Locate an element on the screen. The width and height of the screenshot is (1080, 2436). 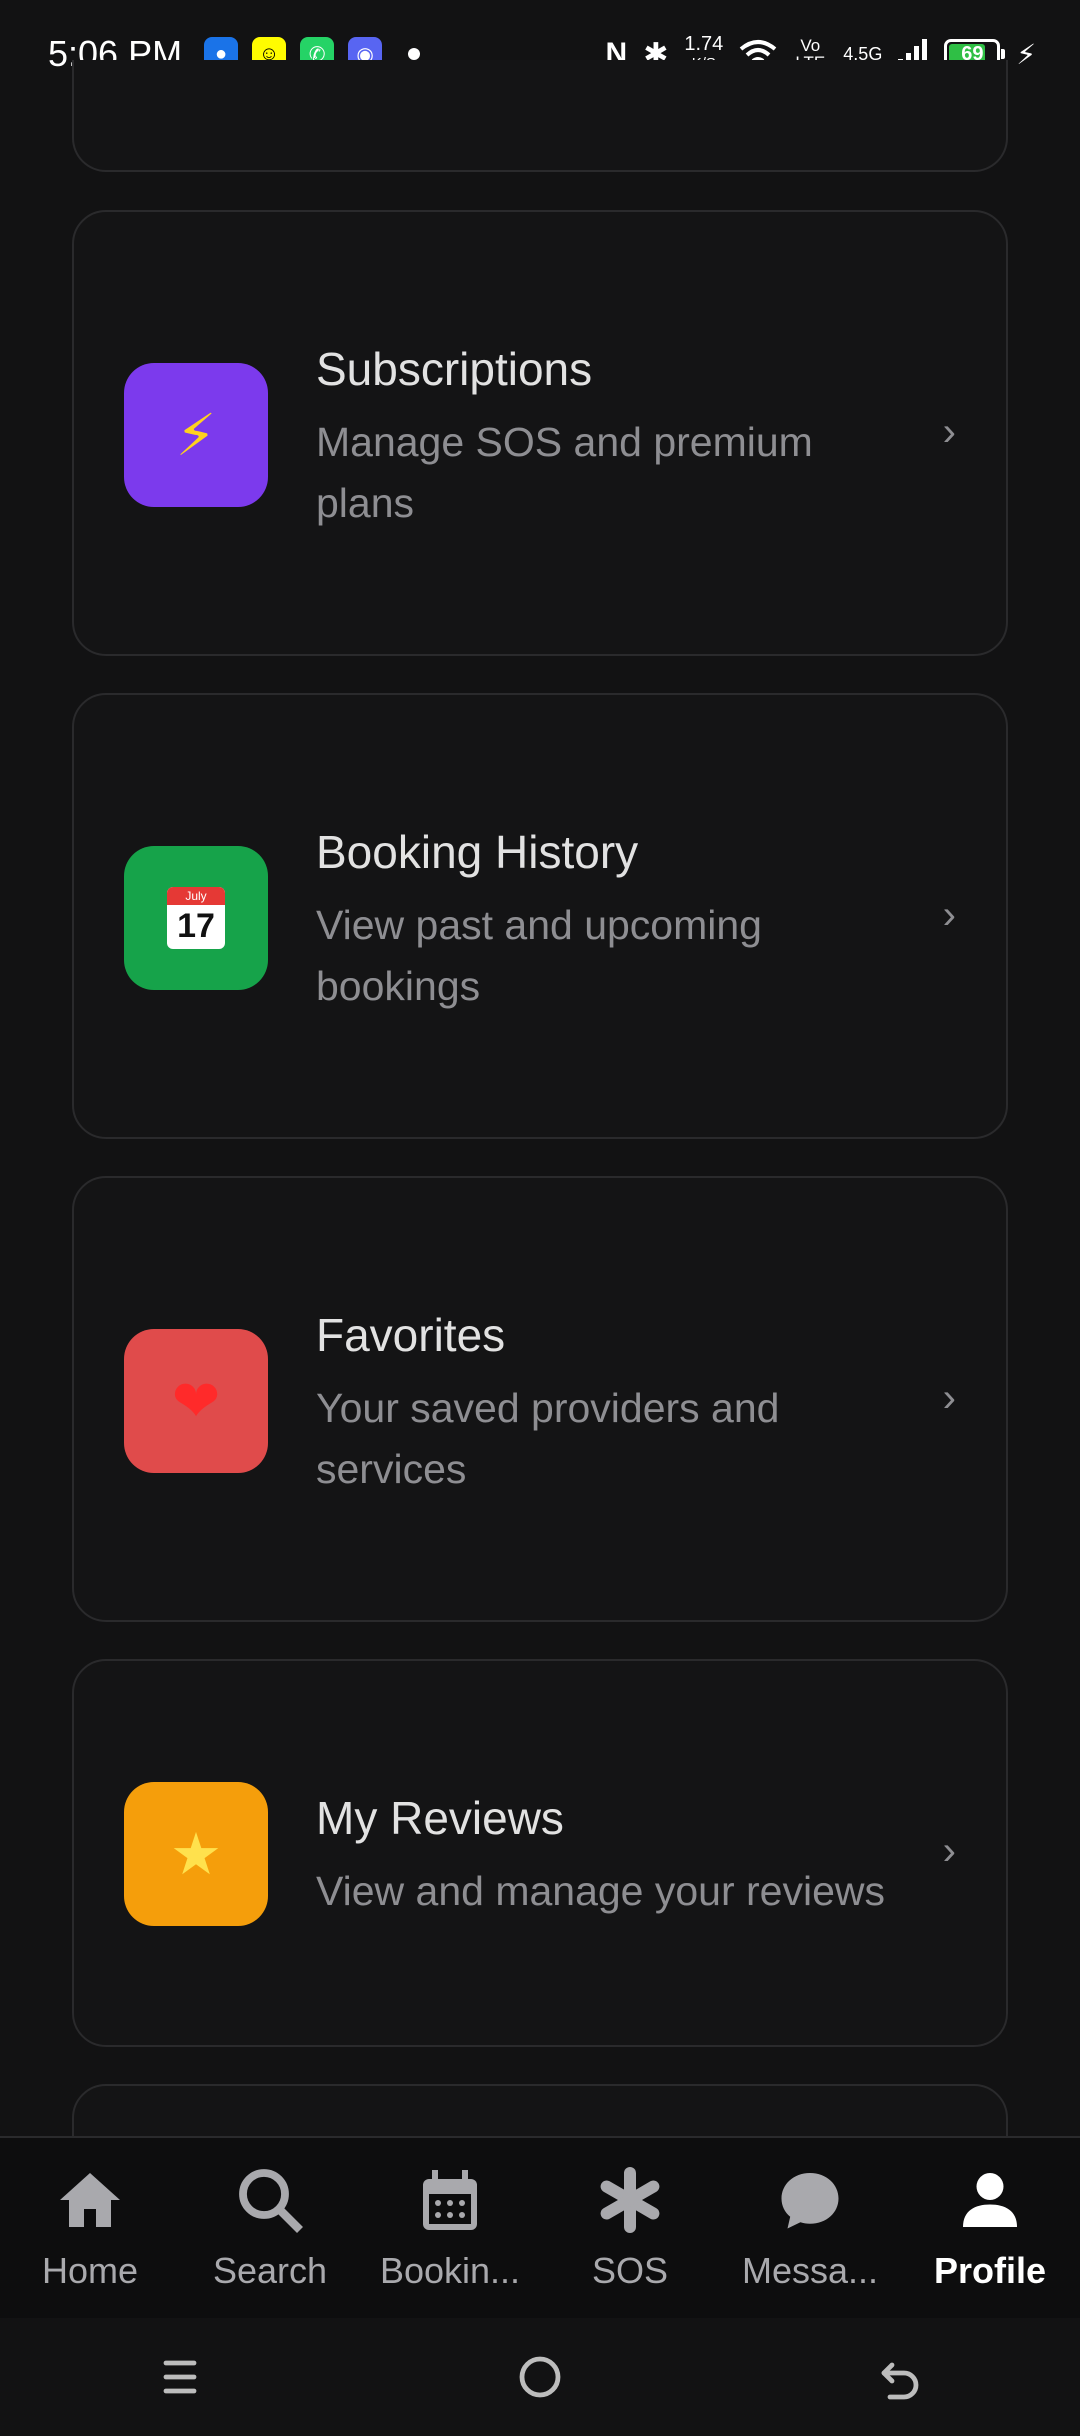
home-circle-icon is located at coordinates (540, 2377).